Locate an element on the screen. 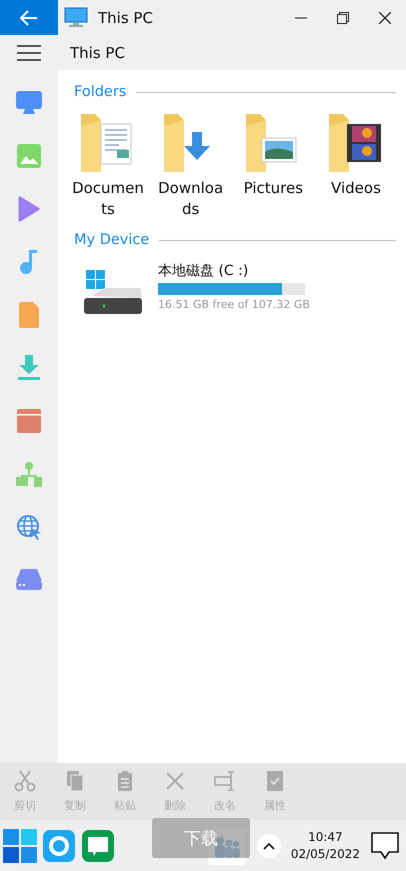 The image size is (406, 871). folder-name: Documents is located at coordinates (108, 199).